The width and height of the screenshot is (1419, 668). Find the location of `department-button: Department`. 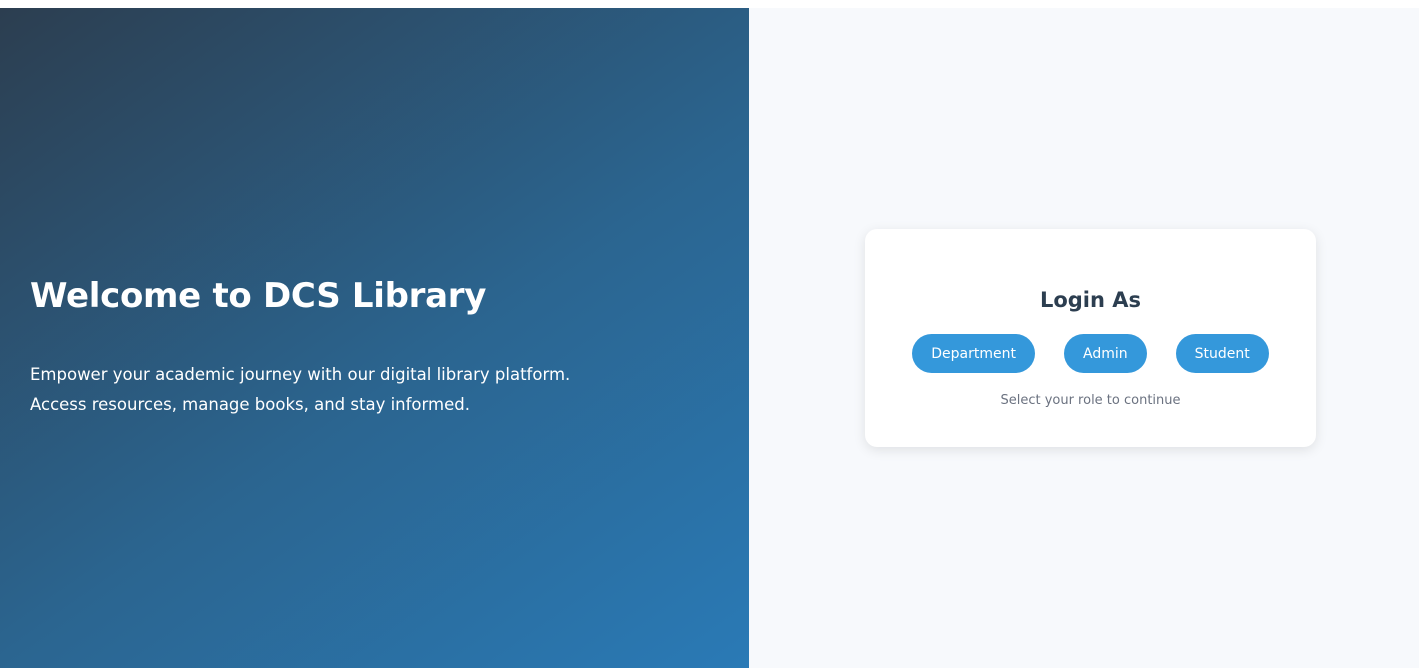

department-button: Department is located at coordinates (973, 353).